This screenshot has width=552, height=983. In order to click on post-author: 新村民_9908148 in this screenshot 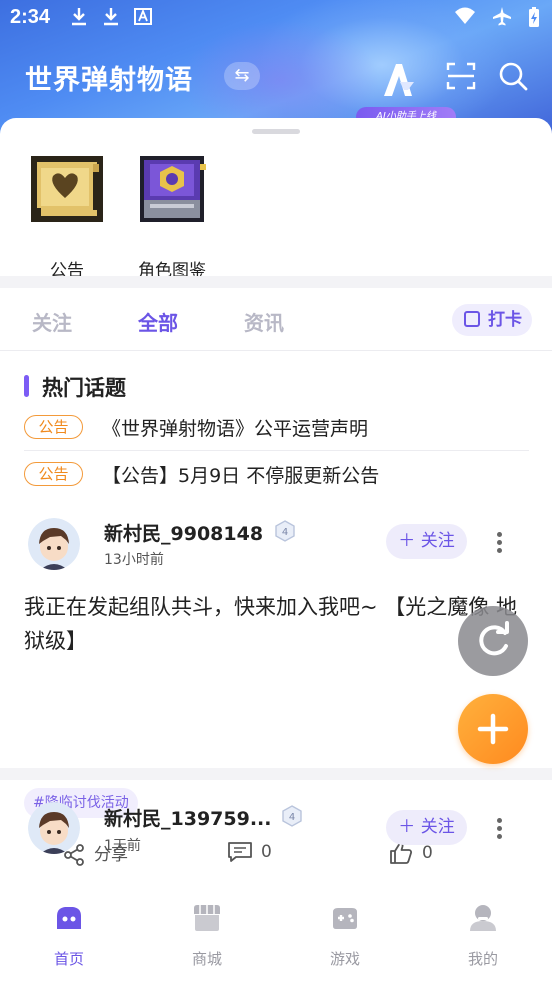, I will do `click(183, 532)`.